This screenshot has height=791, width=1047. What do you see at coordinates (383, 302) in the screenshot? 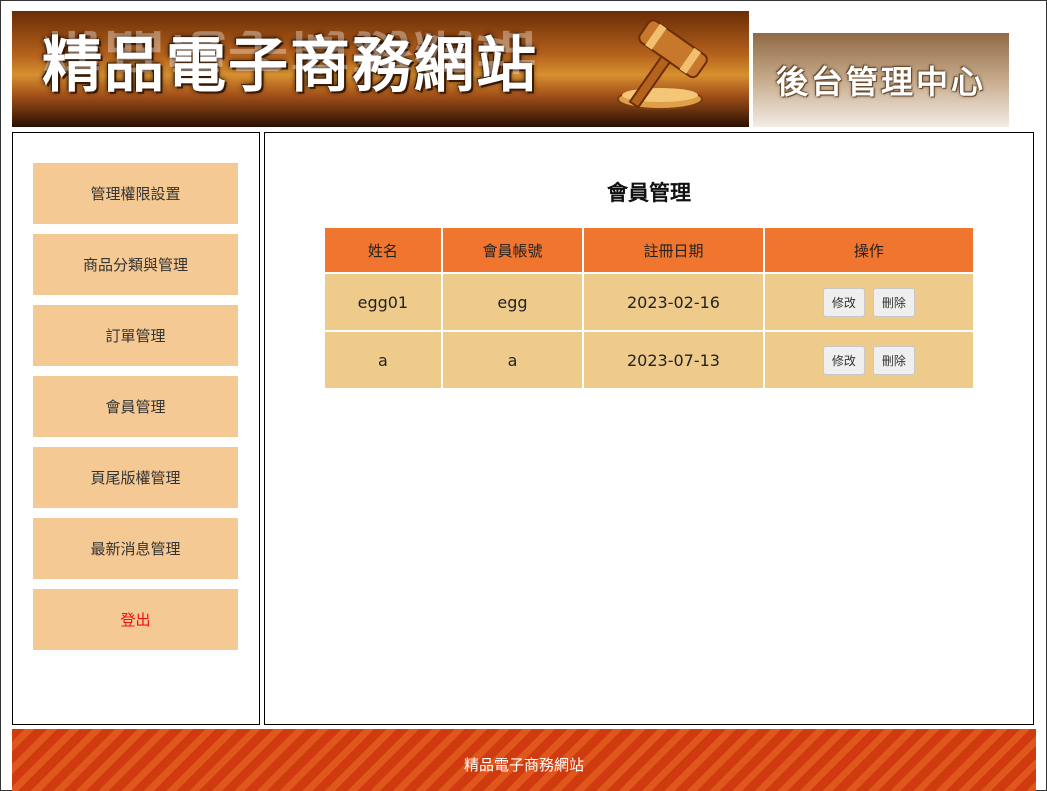
I see `cell-name: egg01` at bounding box center [383, 302].